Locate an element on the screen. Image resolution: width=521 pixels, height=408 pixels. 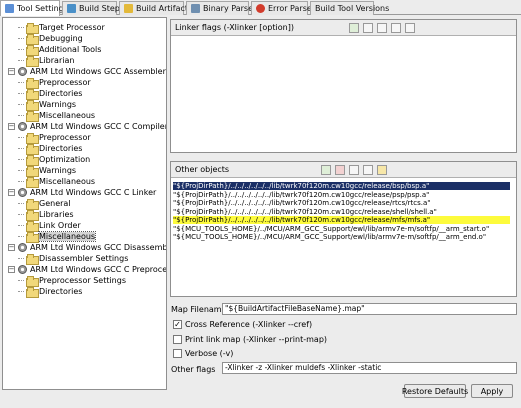
tab-build-tool-versions: Build Tool Versions is located at coordinates (349, 8).